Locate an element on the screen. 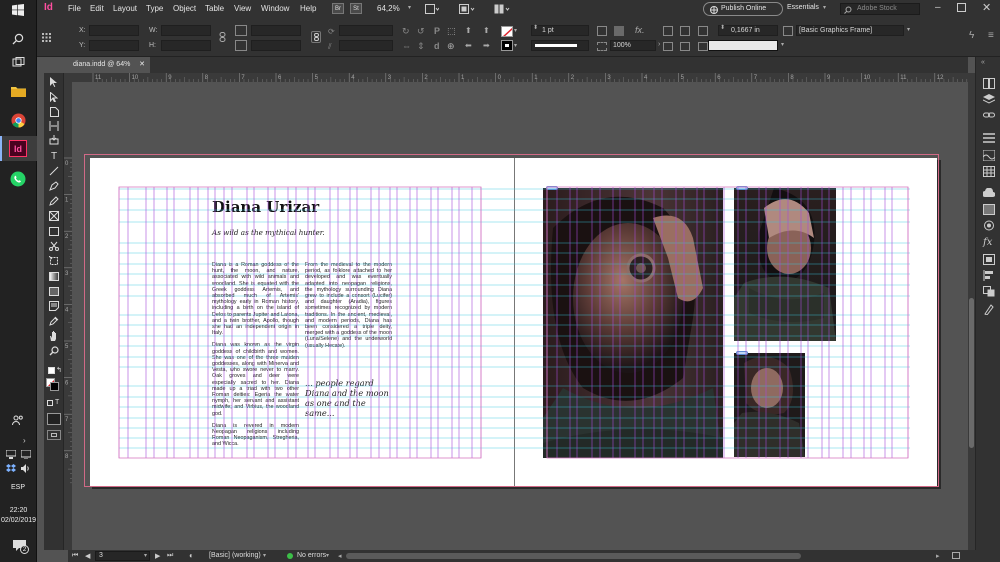 This screenshot has height=562, width=1000. offset-stepper-icon: ⬍ is located at coordinates (722, 27).